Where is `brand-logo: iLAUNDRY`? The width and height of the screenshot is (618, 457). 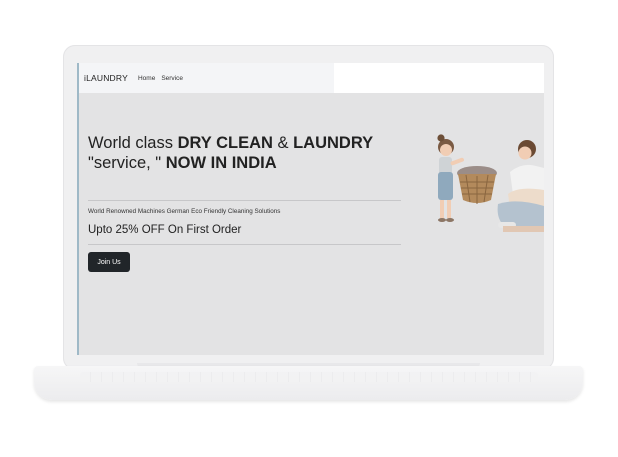 brand-logo: iLAUNDRY is located at coordinates (106, 78).